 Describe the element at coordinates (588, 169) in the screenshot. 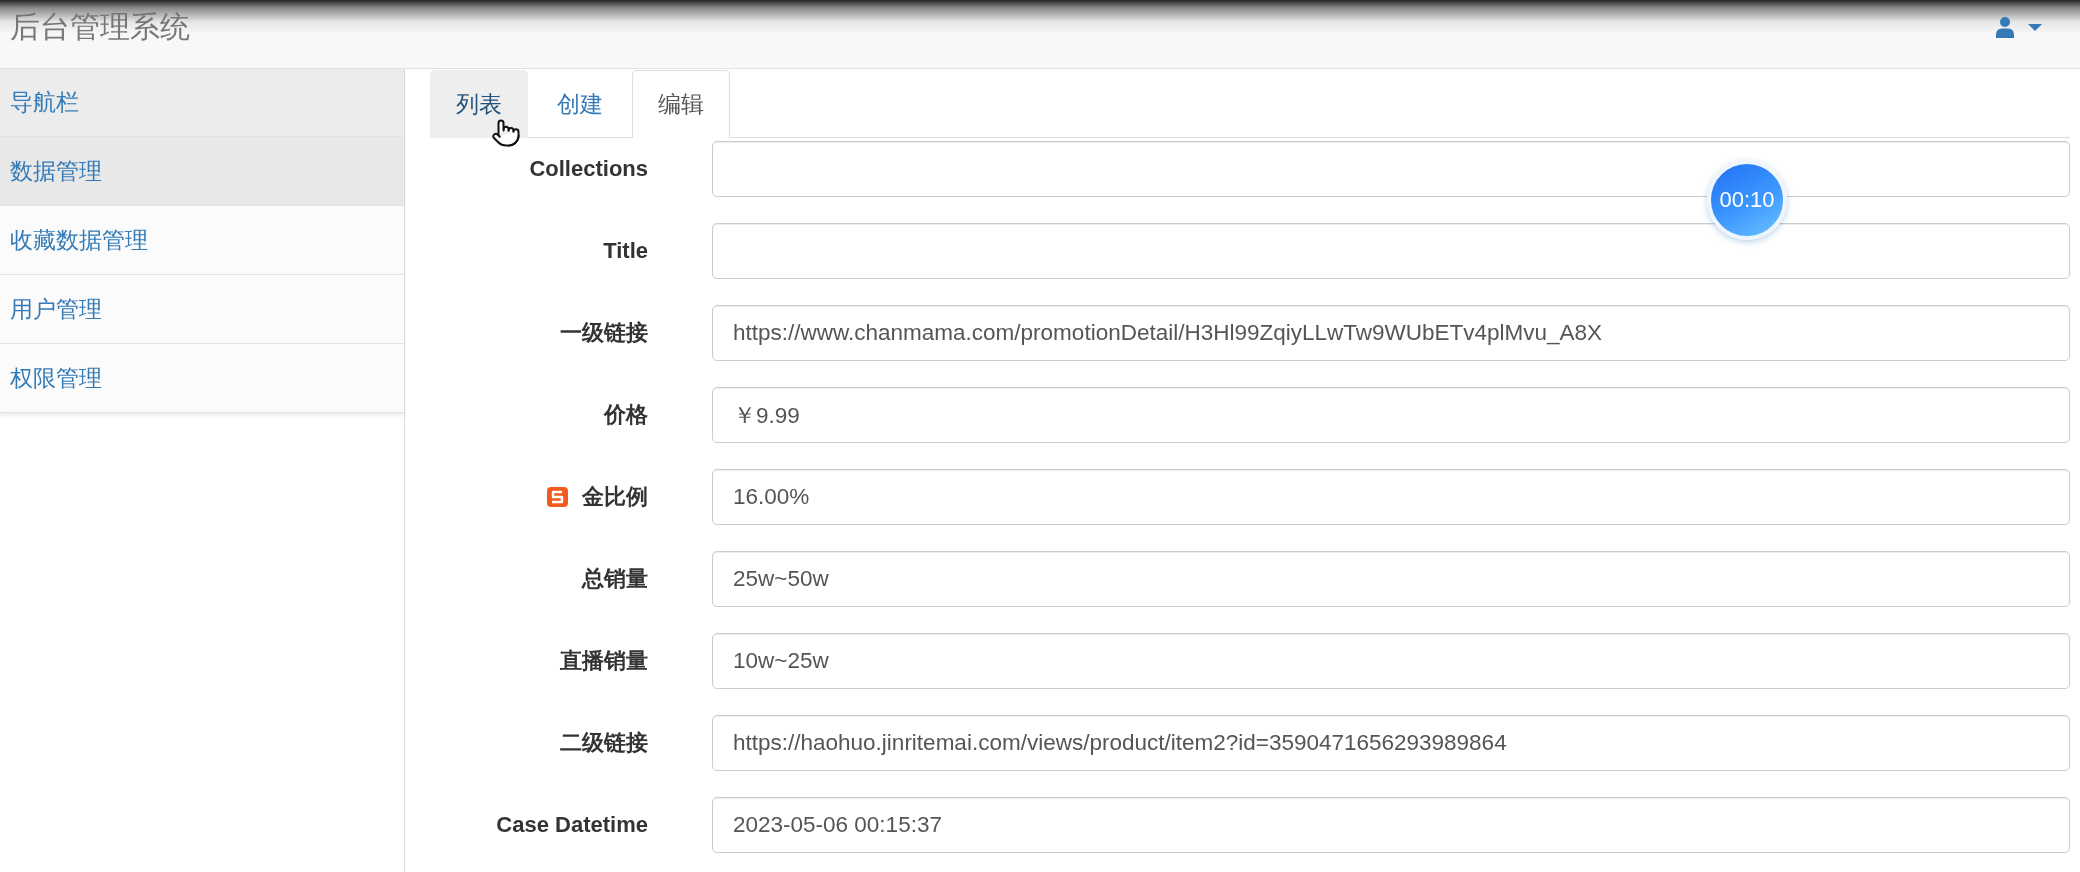

I see `field-label: Collections` at that location.